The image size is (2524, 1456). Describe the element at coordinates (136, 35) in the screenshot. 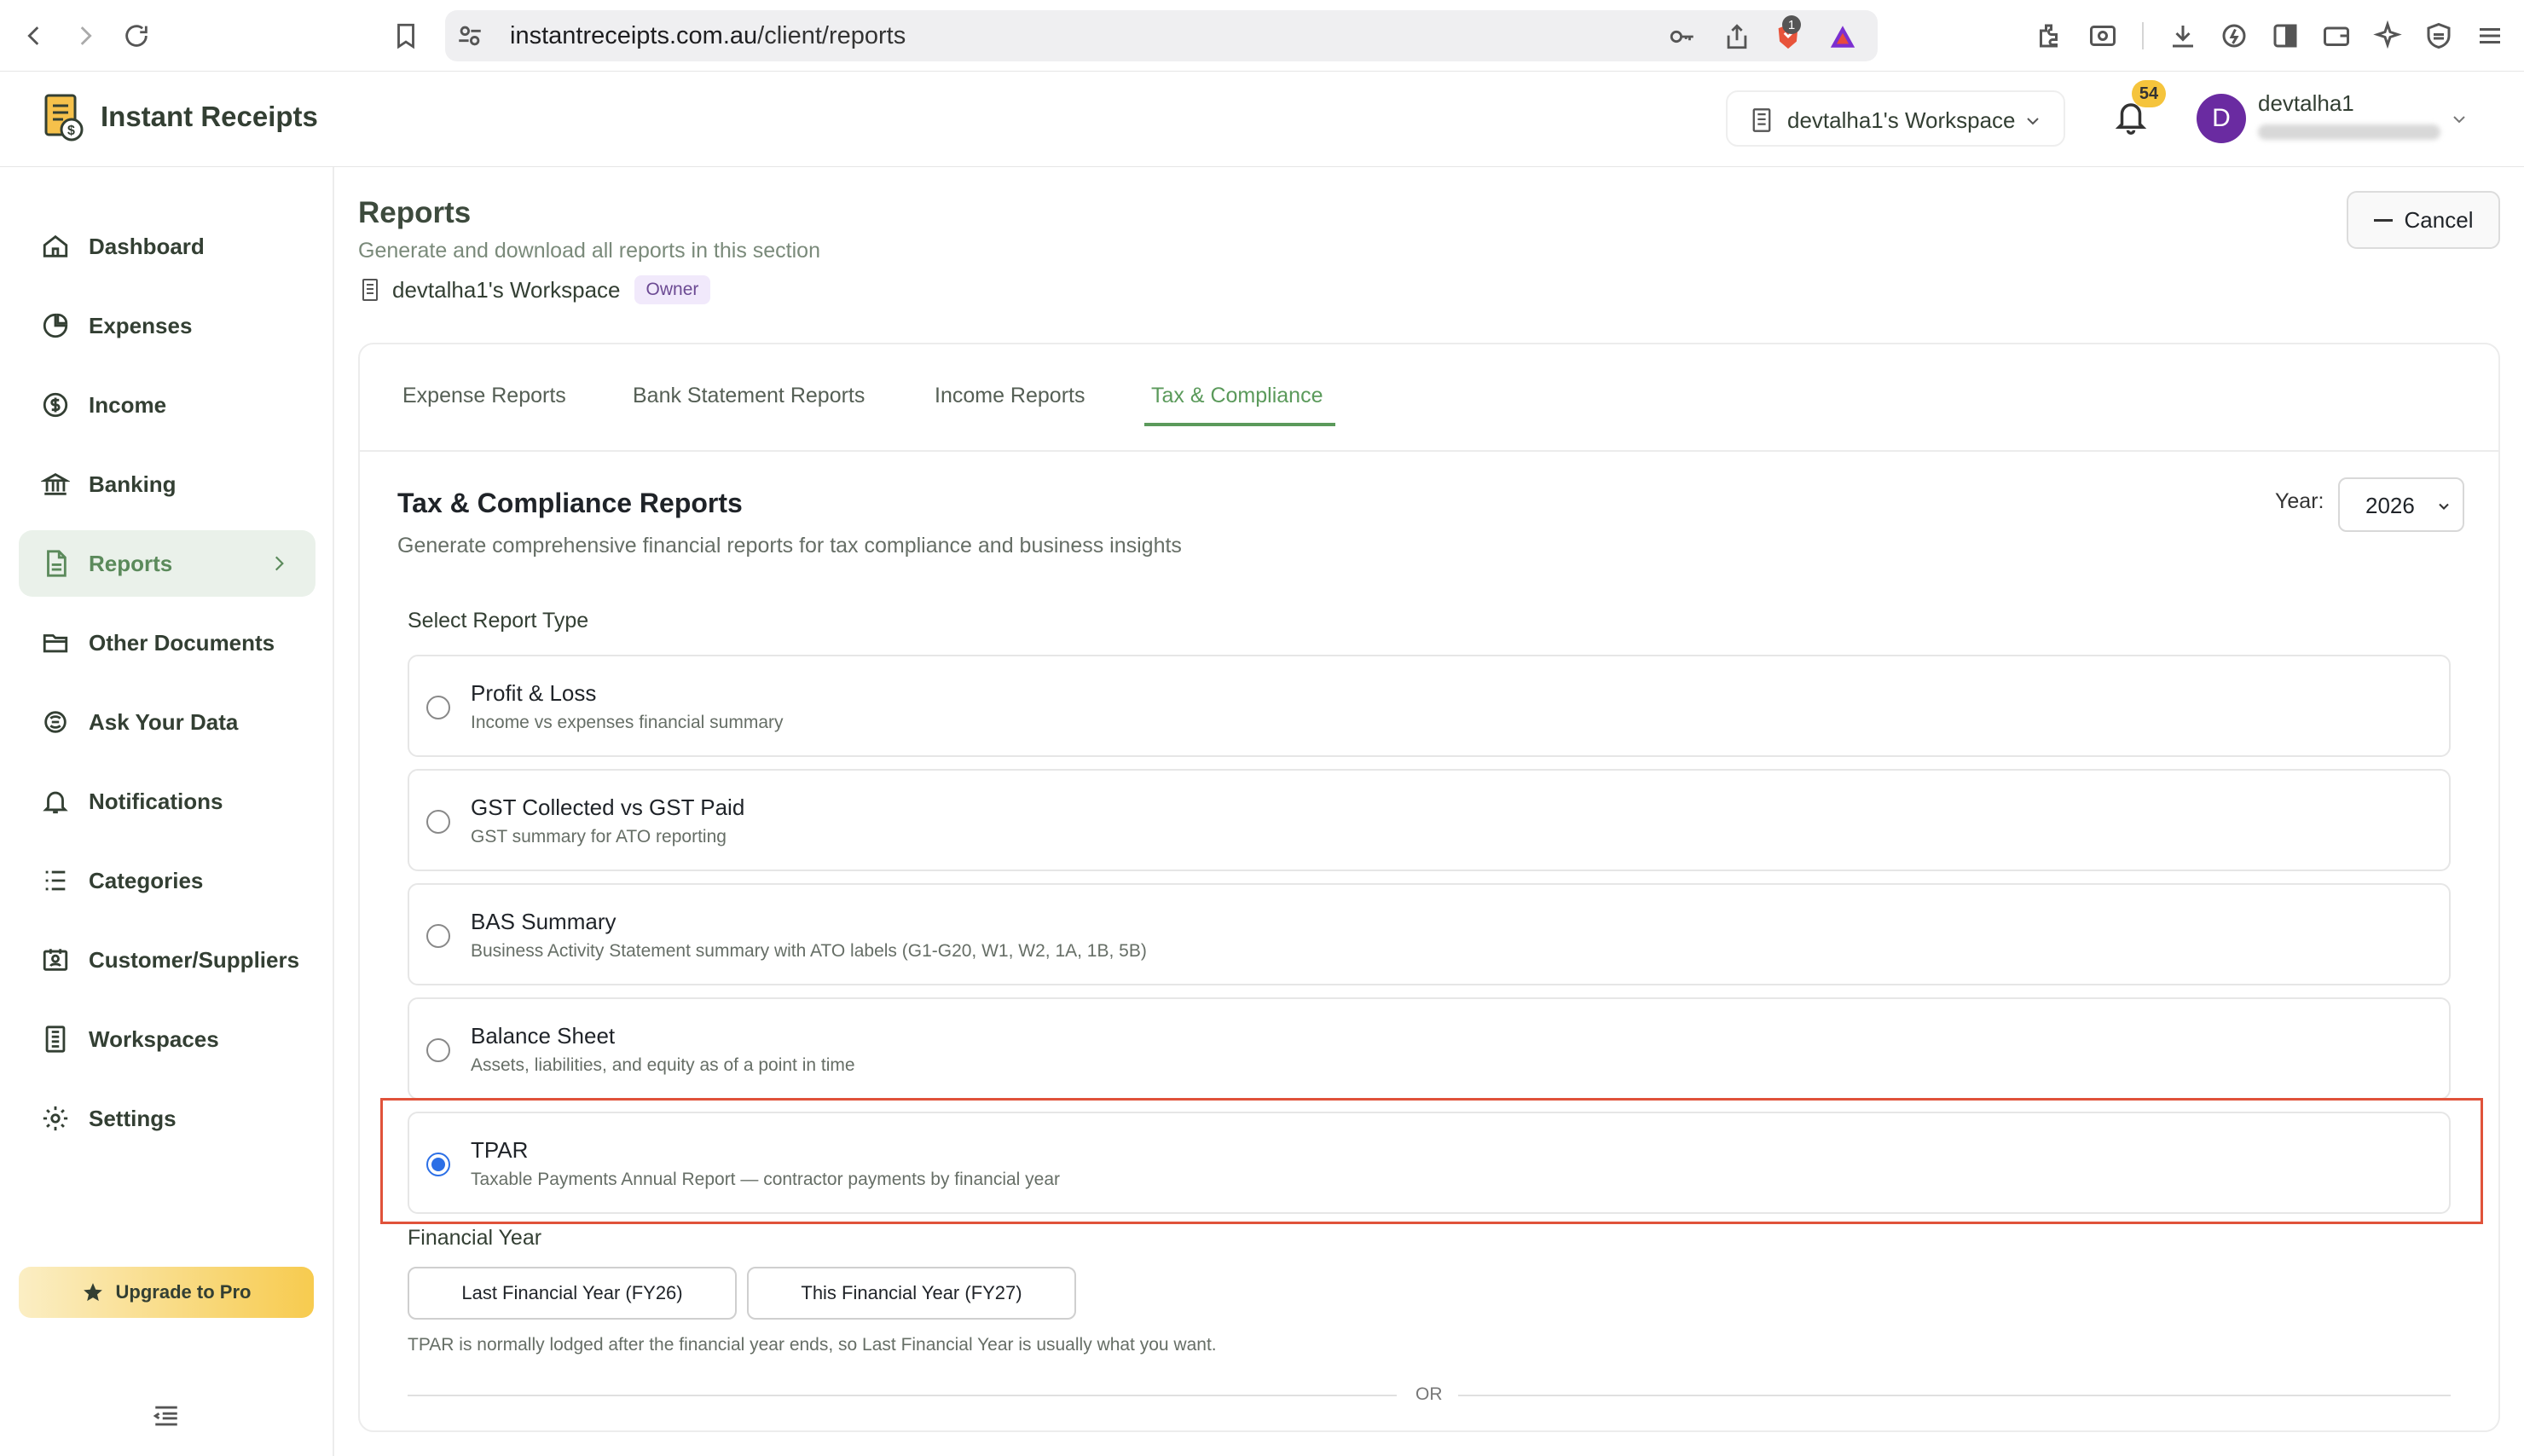

I see `reload-icon` at that location.